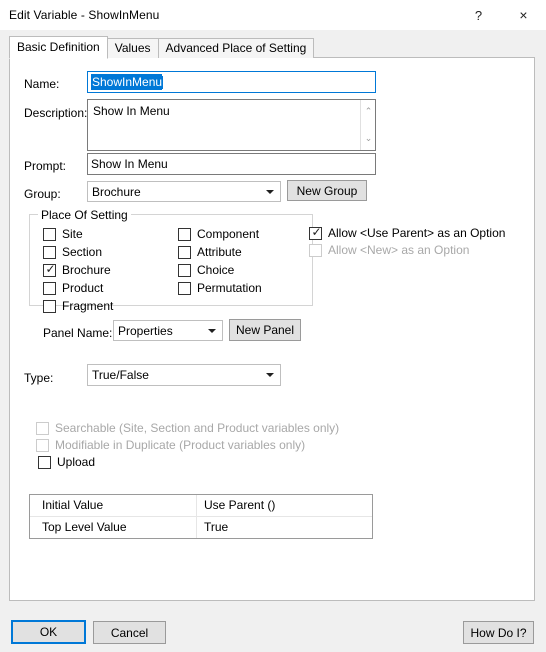 This screenshot has width=546, height=652. Describe the element at coordinates (273, 626) in the screenshot. I see `dialog-footer: OK Cancel How Do I?` at that location.